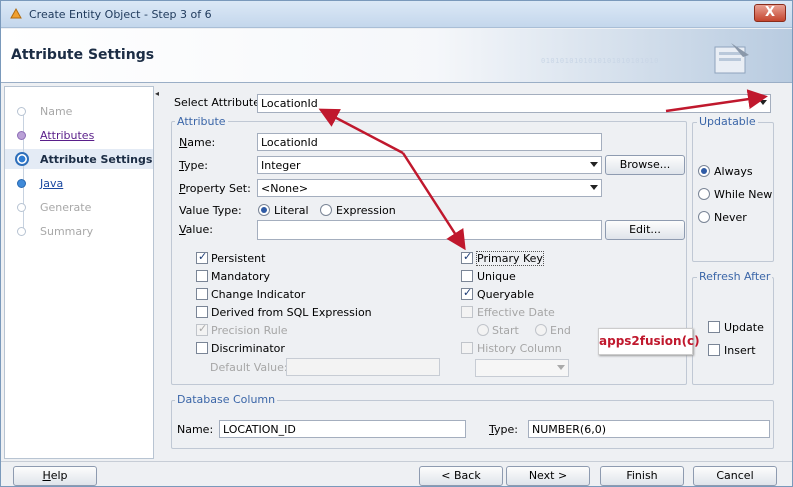 This screenshot has width=793, height=487. What do you see at coordinates (735, 476) in the screenshot?
I see `cancel-button: Cancel` at bounding box center [735, 476].